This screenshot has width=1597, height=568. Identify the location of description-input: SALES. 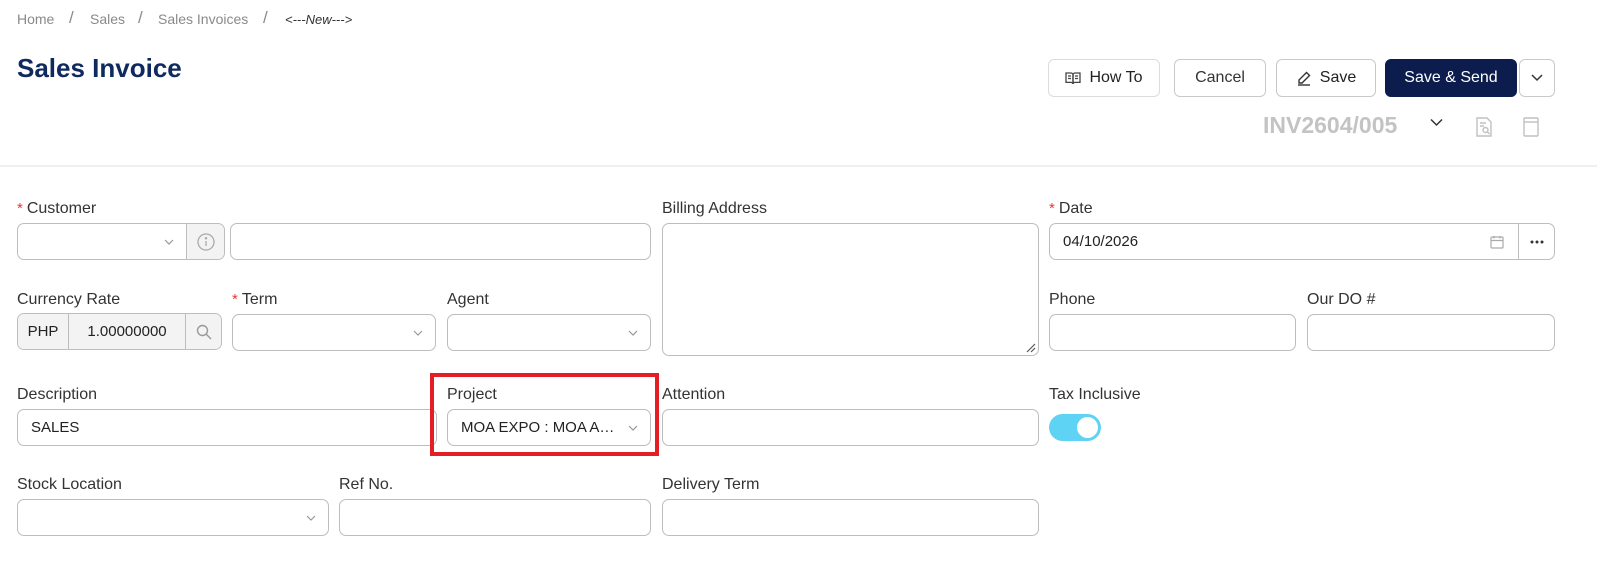
(227, 427).